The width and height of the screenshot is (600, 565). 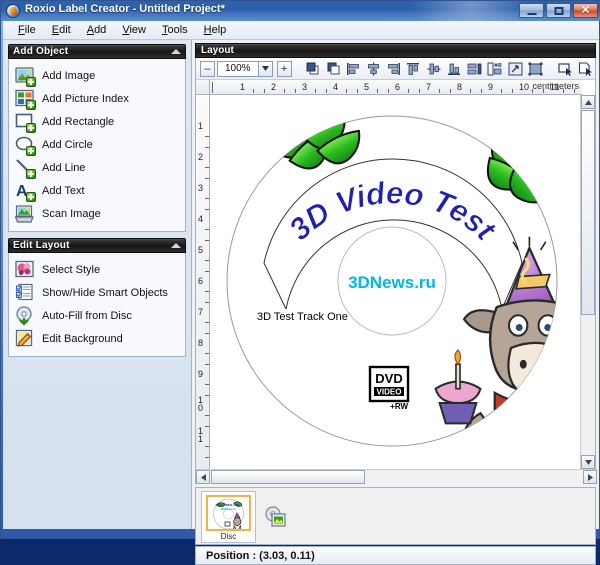 What do you see at coordinates (85, 98) in the screenshot?
I see `task-item-label: Add Picture Index` at bounding box center [85, 98].